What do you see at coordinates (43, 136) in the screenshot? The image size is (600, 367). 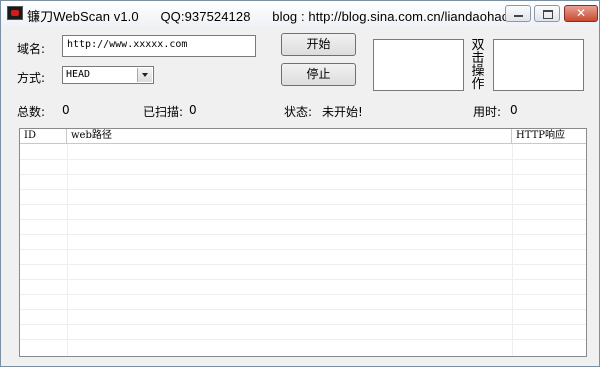 I see `column-header-id: ID` at bounding box center [43, 136].